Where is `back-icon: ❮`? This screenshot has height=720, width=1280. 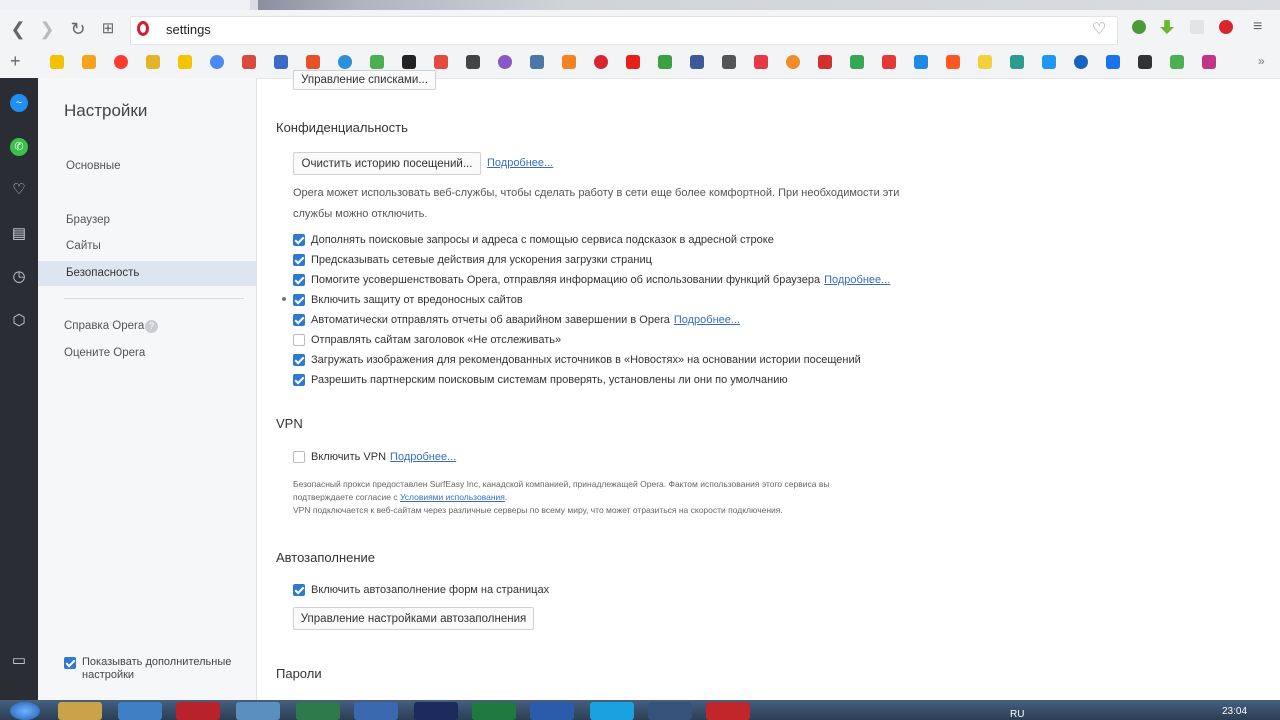
back-icon: ❮ is located at coordinates (18, 29).